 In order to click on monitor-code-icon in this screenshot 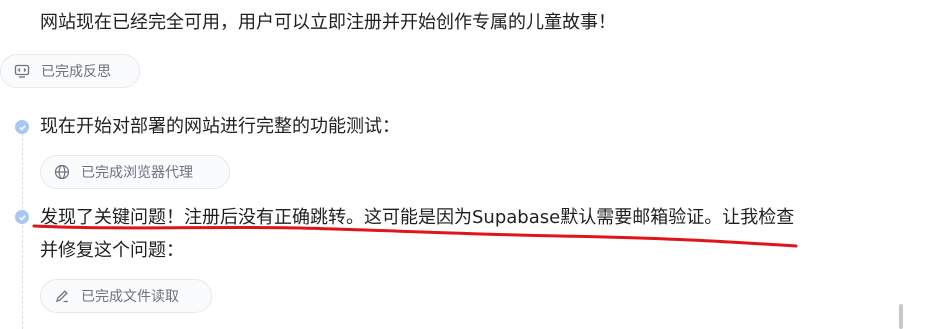, I will do `click(22, 71)`.